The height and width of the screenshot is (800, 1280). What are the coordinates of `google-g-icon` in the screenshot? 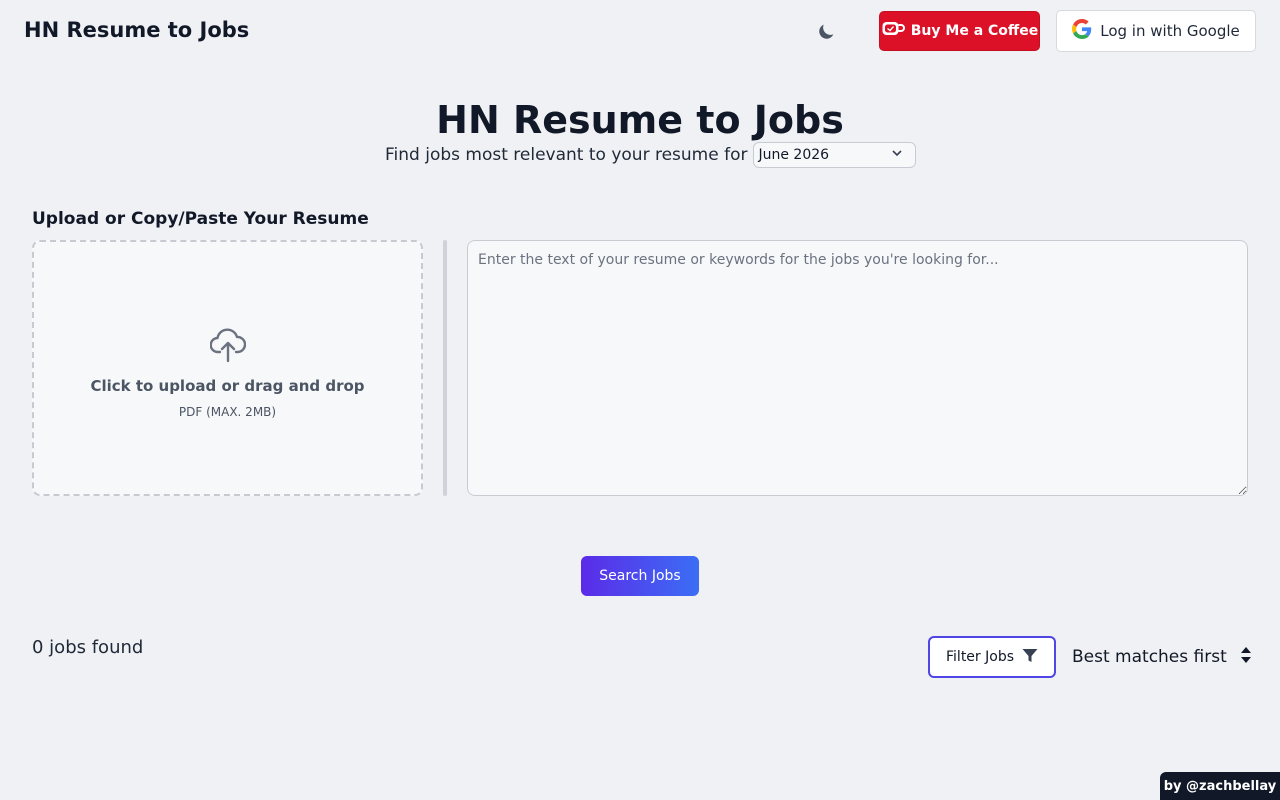 It's located at (1082, 31).